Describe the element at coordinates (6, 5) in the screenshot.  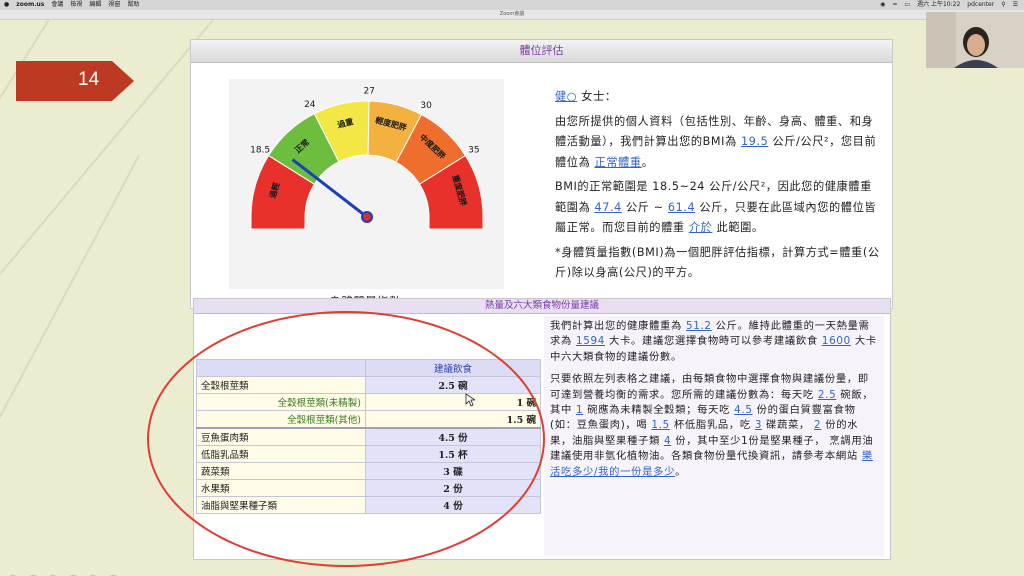
I see `apple-icon: ●` at that location.